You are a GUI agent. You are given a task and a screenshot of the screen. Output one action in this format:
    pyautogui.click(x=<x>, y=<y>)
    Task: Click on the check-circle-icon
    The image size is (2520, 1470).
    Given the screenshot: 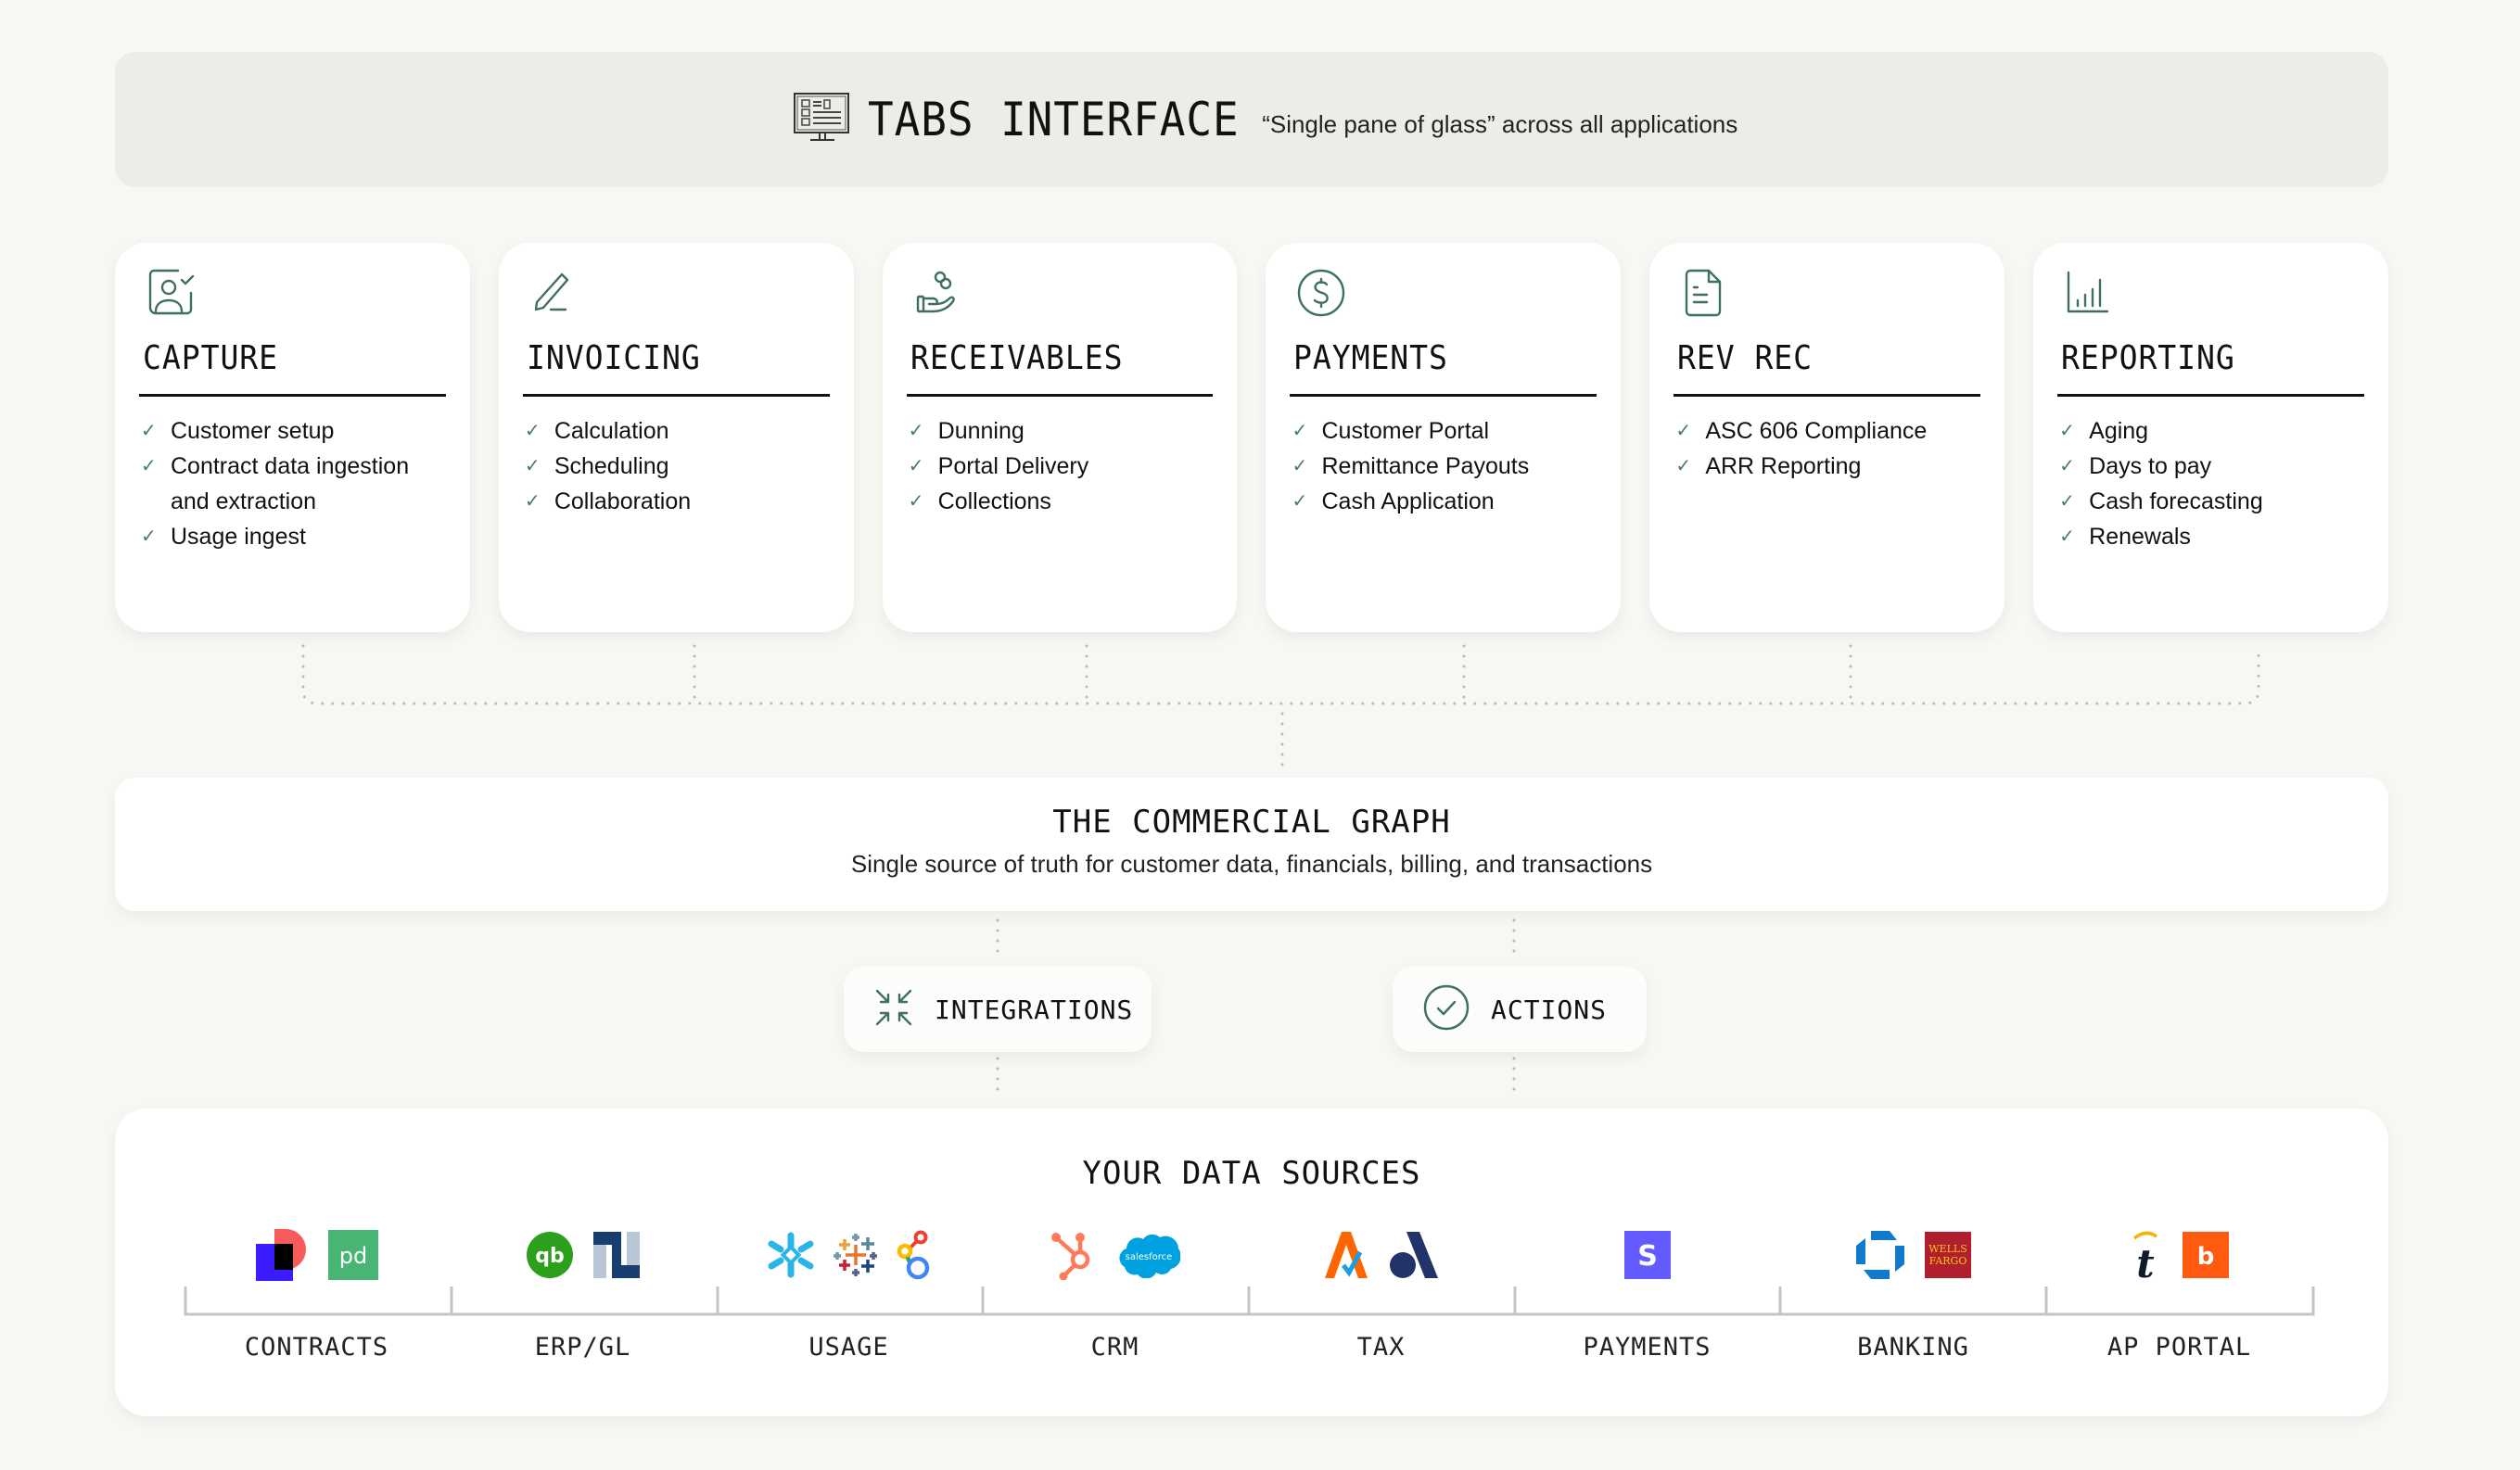 What is the action you would take?
    pyautogui.click(x=1446, y=1009)
    